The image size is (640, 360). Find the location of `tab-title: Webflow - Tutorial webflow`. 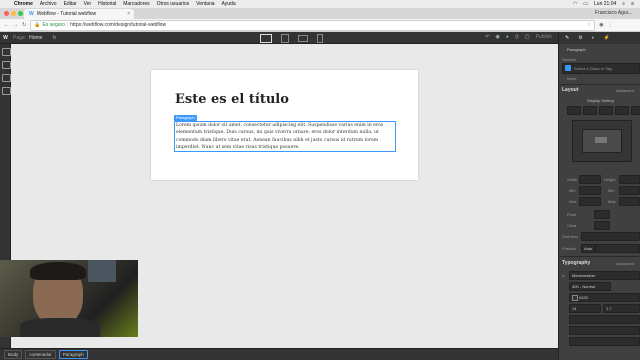

tab-title: Webflow - Tutorial webflow is located at coordinates (66, 14).